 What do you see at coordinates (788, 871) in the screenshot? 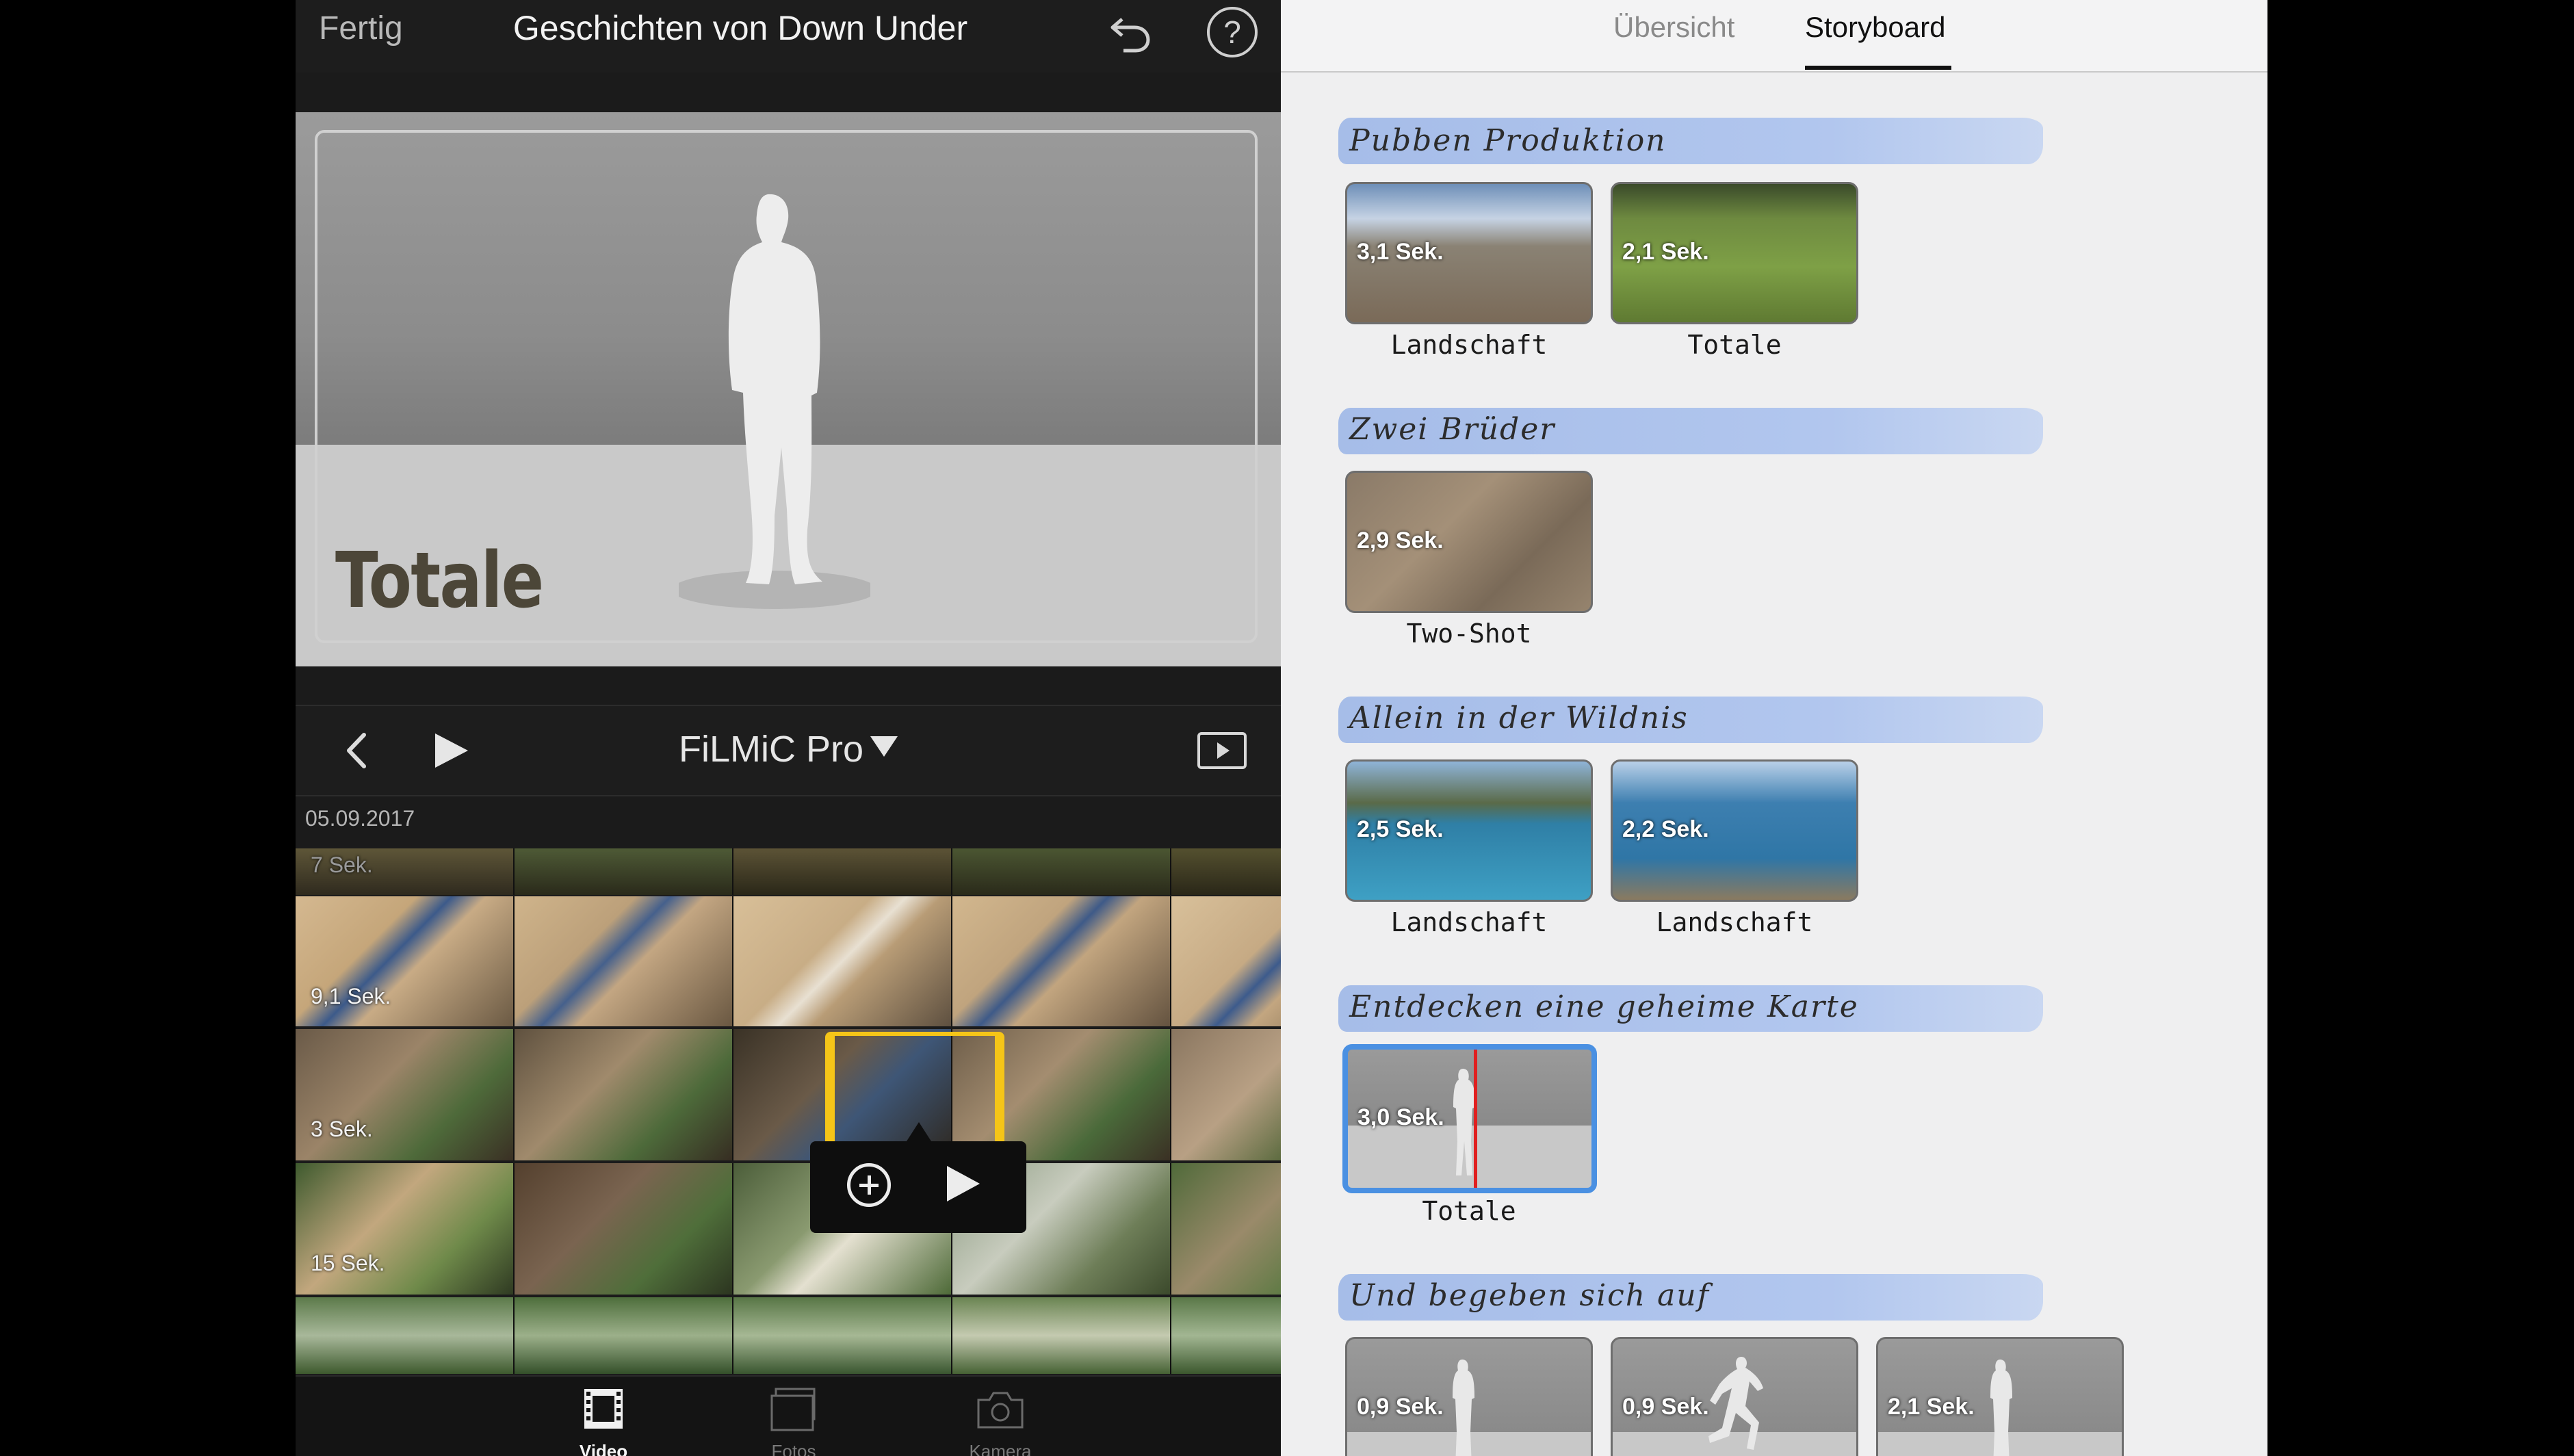
I see `clip-strip: 7 Sek.` at bounding box center [788, 871].